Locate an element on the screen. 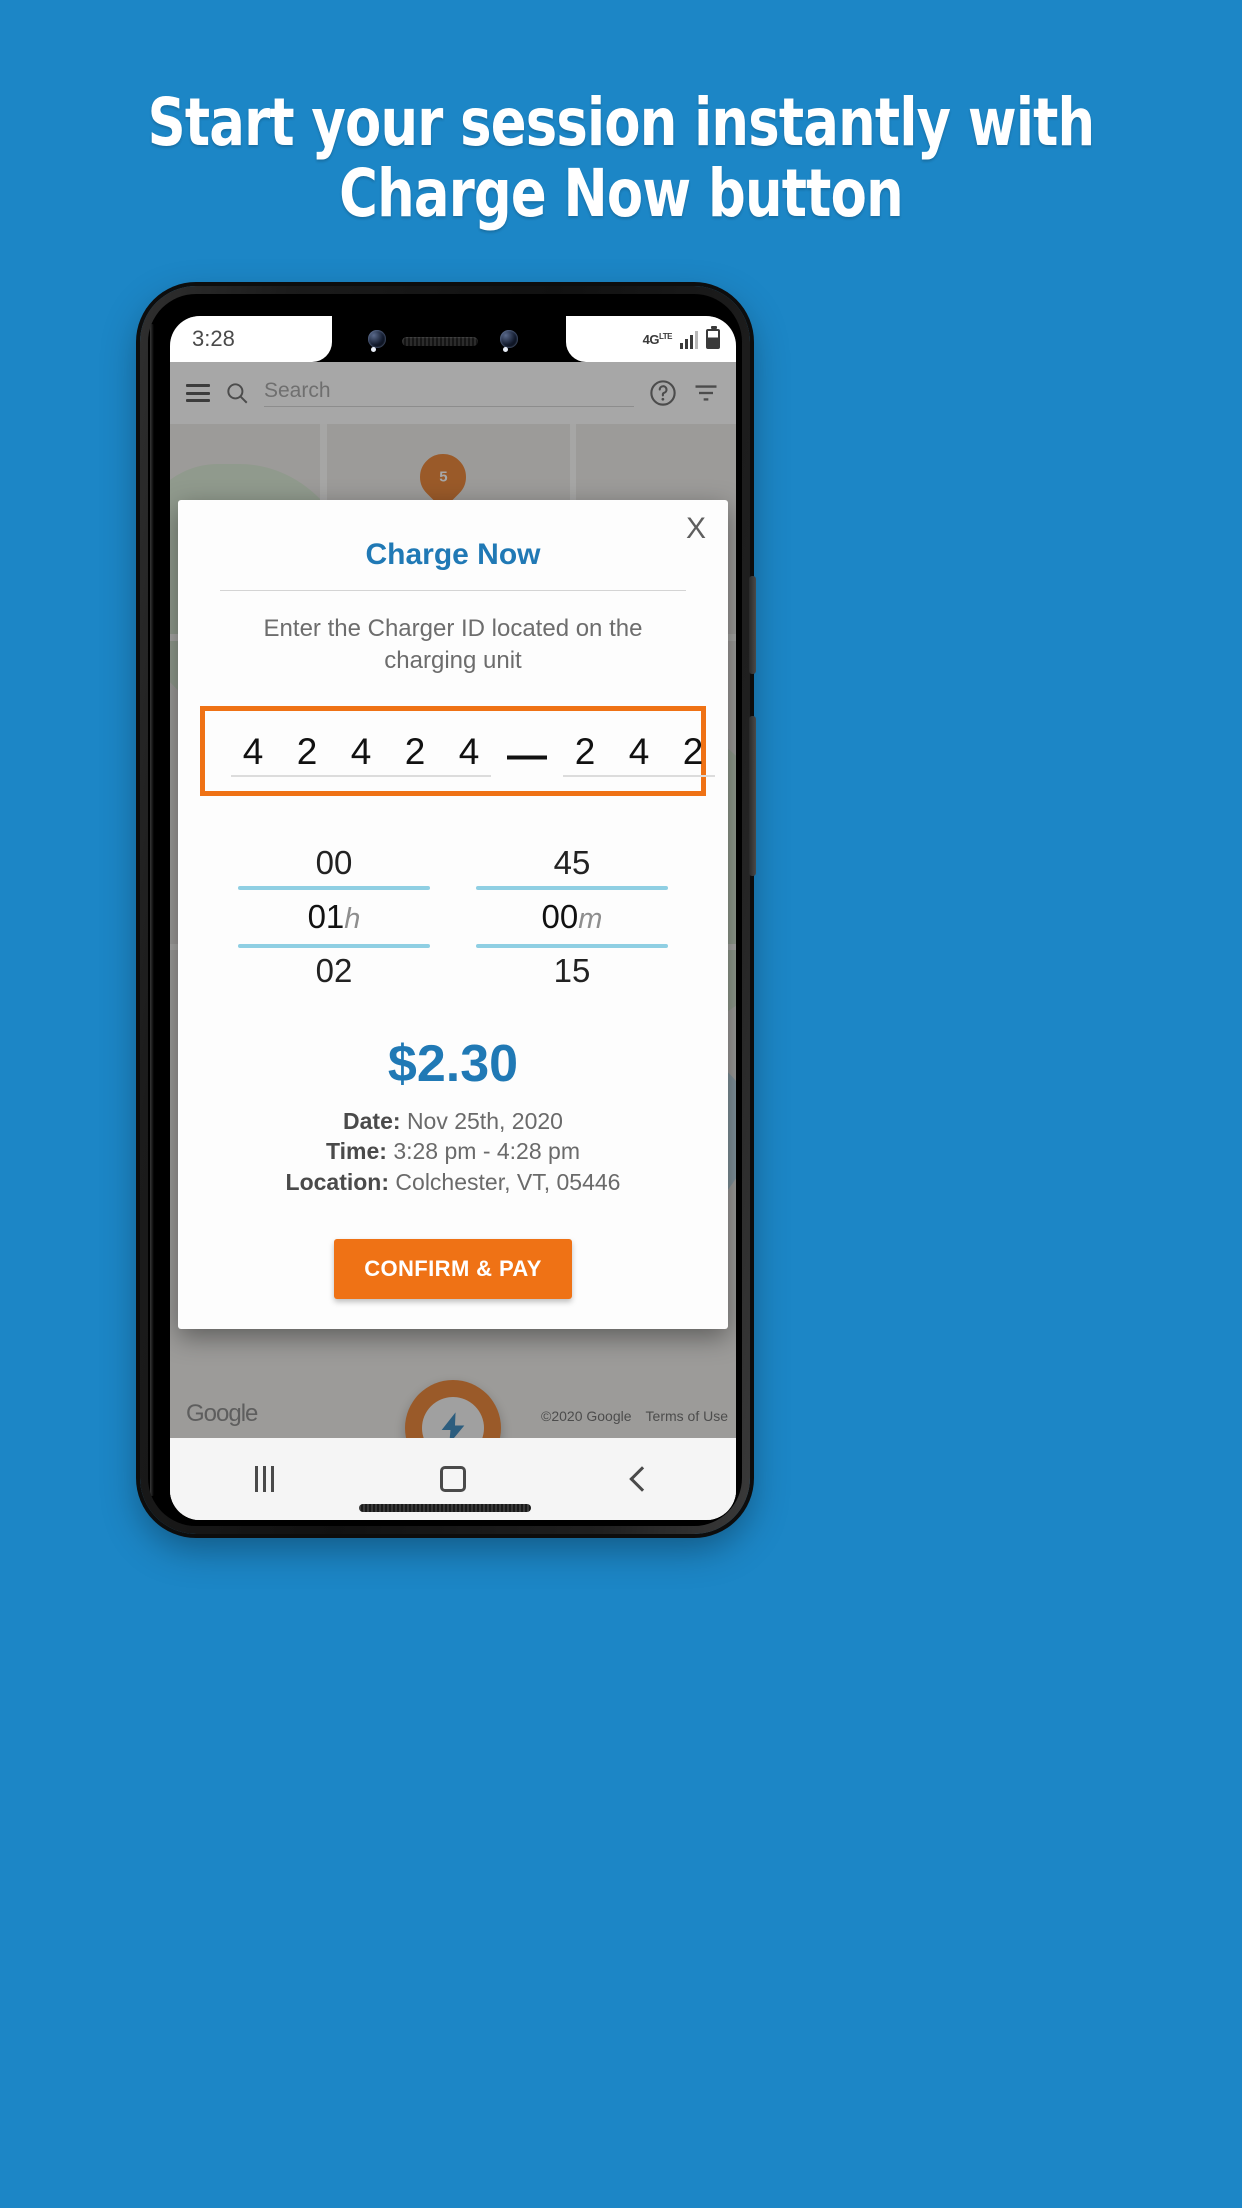 The width and height of the screenshot is (1242, 2208). search-icon is located at coordinates (237, 393).